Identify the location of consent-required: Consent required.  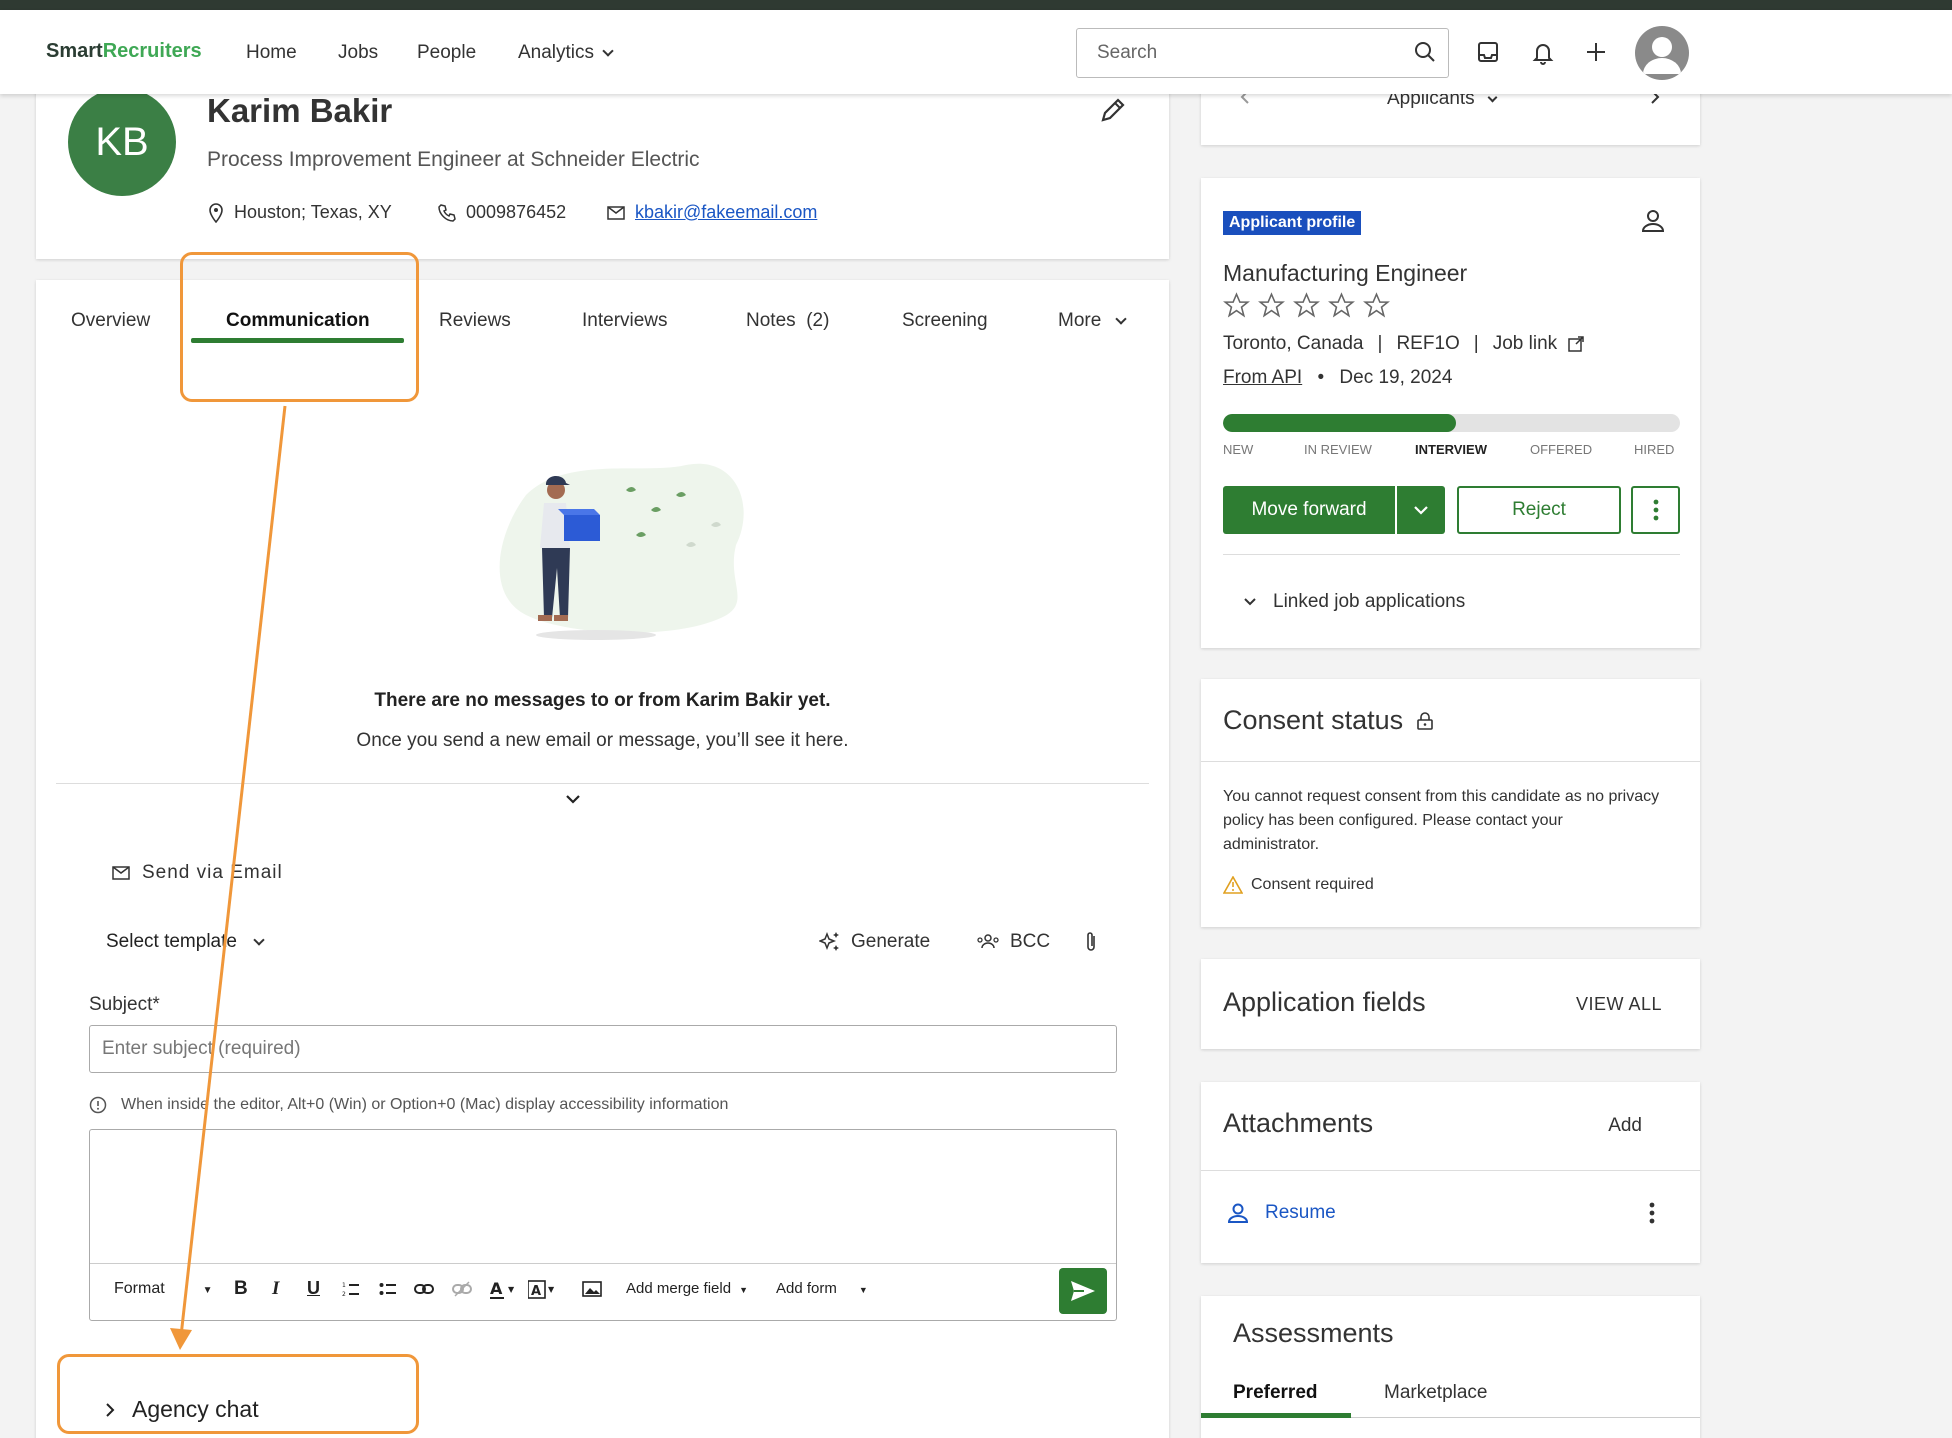
(1298, 885).